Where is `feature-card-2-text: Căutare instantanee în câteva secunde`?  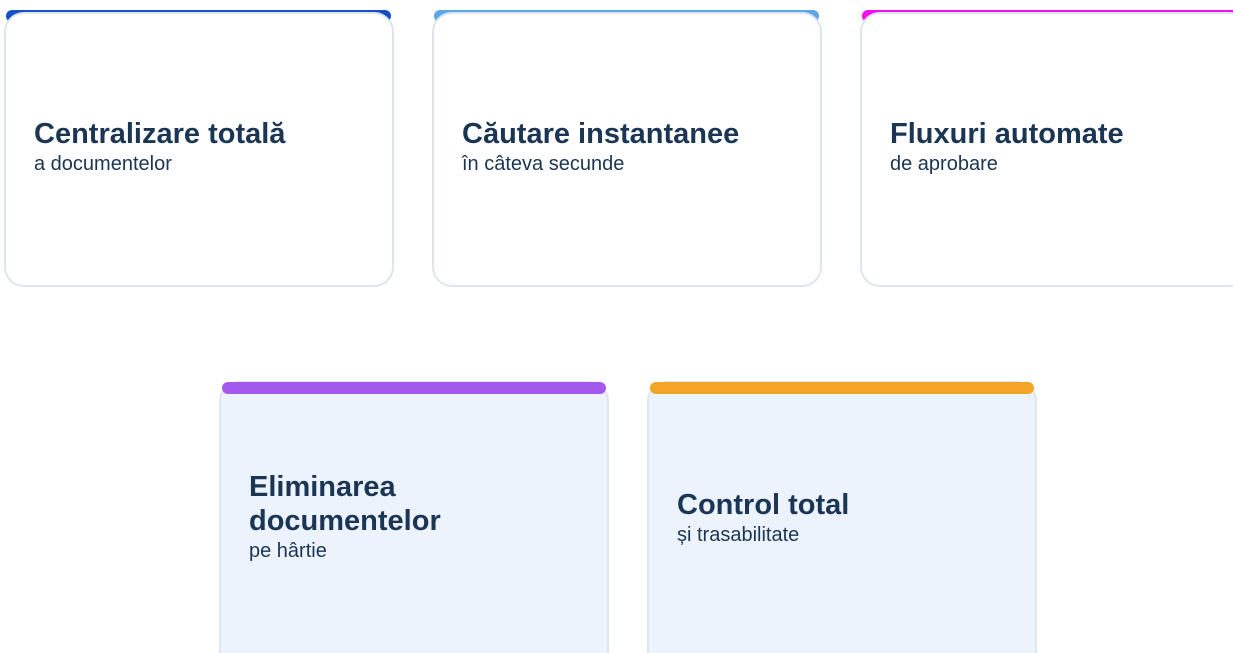
feature-card-2-text: Căutare instantanee în câteva secunde is located at coordinates (631, 147).